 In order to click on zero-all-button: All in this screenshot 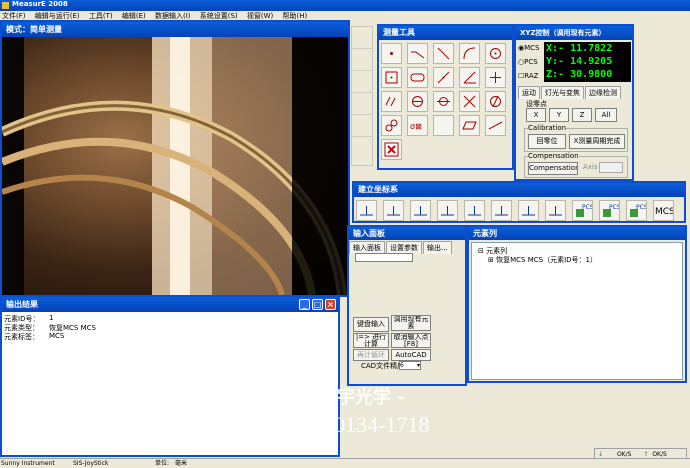, I will do `click(606, 115)`.